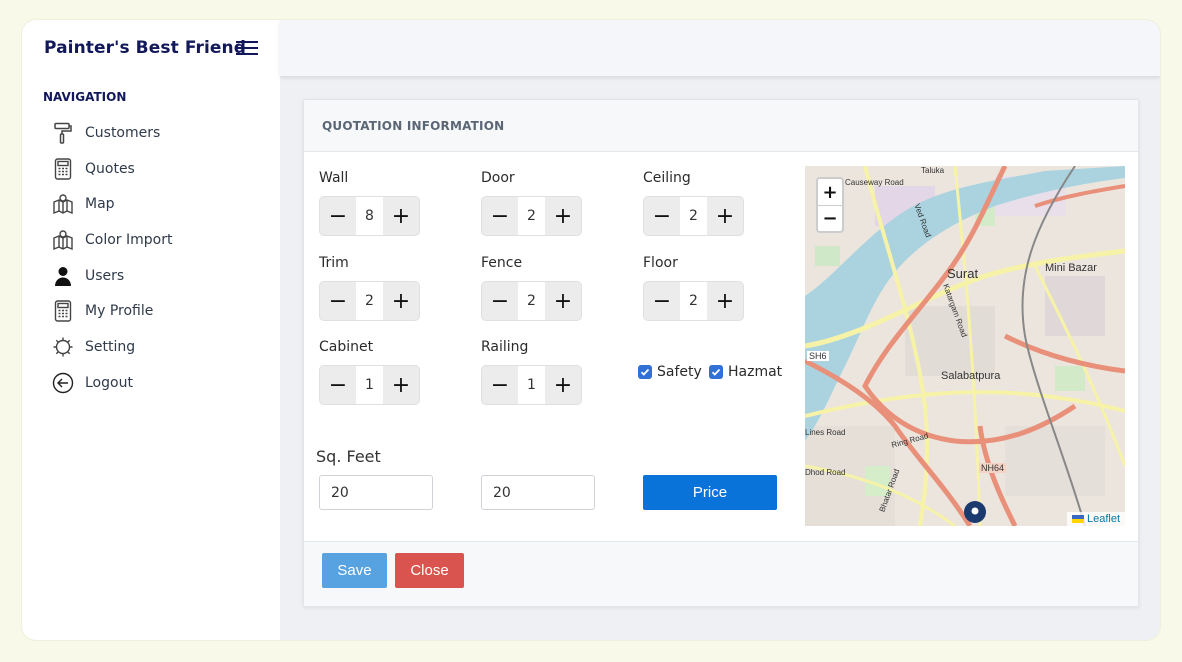 This screenshot has height=662, width=1182. Describe the element at coordinates (63, 133) in the screenshot. I see `paint-roller-icon` at that location.